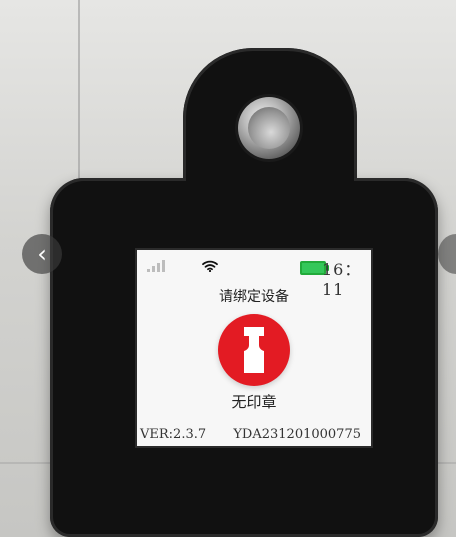 Image resolution: width=456 pixels, height=537 pixels. Describe the element at coordinates (210, 266) in the screenshot. I see `wifi-icon` at that location.